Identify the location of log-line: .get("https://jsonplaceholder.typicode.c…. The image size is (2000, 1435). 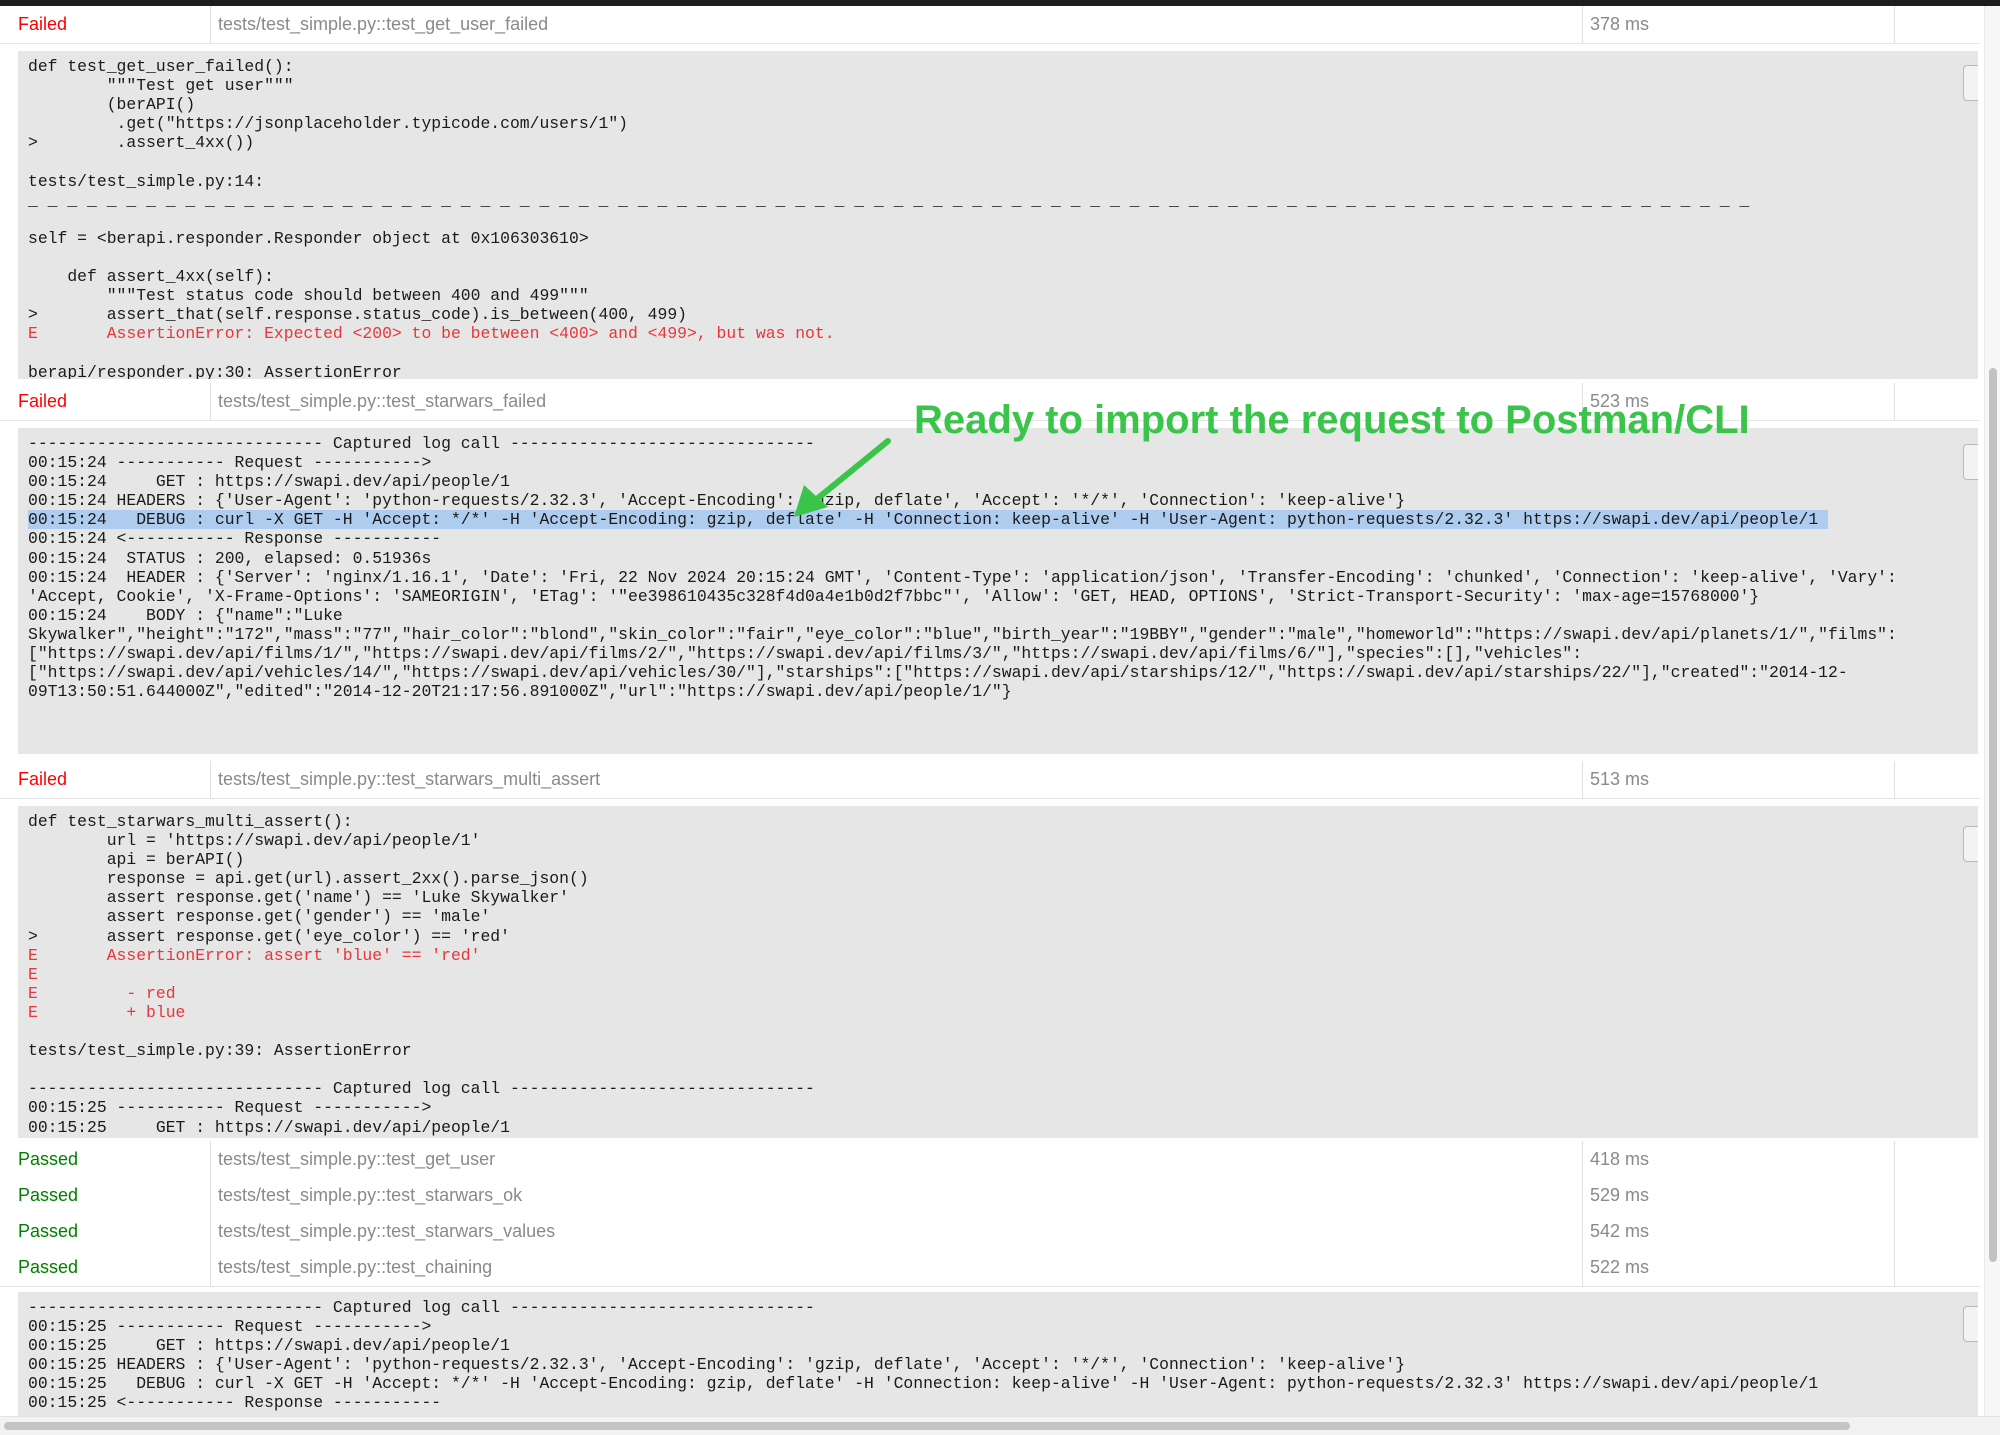
(328, 124).